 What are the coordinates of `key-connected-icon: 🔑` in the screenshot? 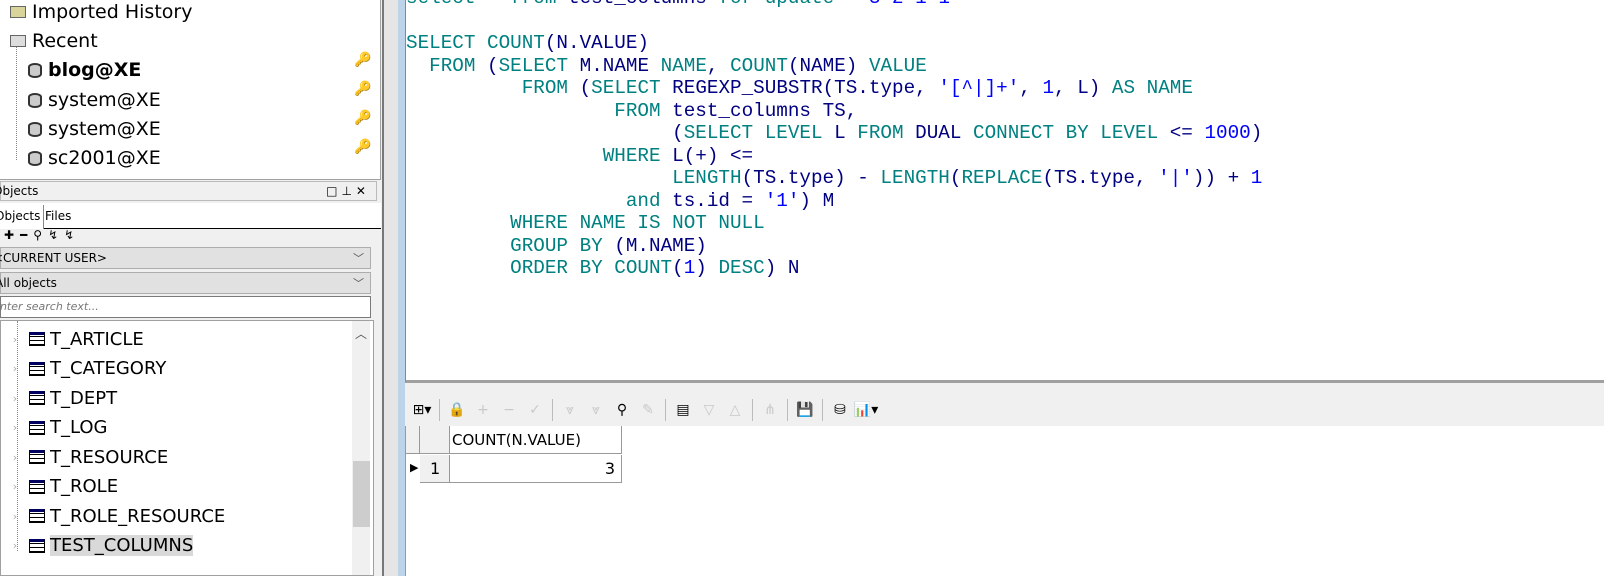 It's located at (362, 60).